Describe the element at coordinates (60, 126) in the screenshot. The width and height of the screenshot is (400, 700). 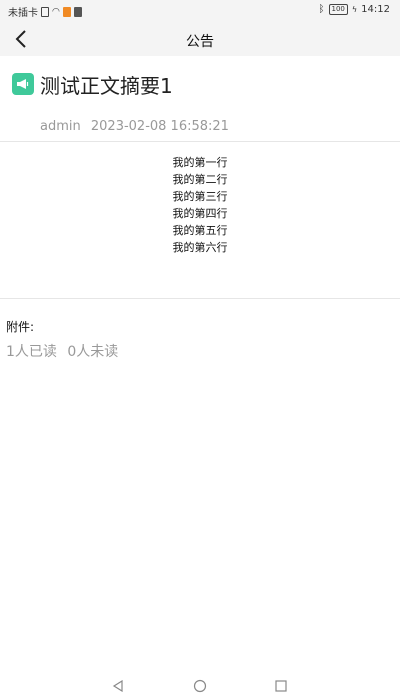
I see `author-name: admin` at that location.